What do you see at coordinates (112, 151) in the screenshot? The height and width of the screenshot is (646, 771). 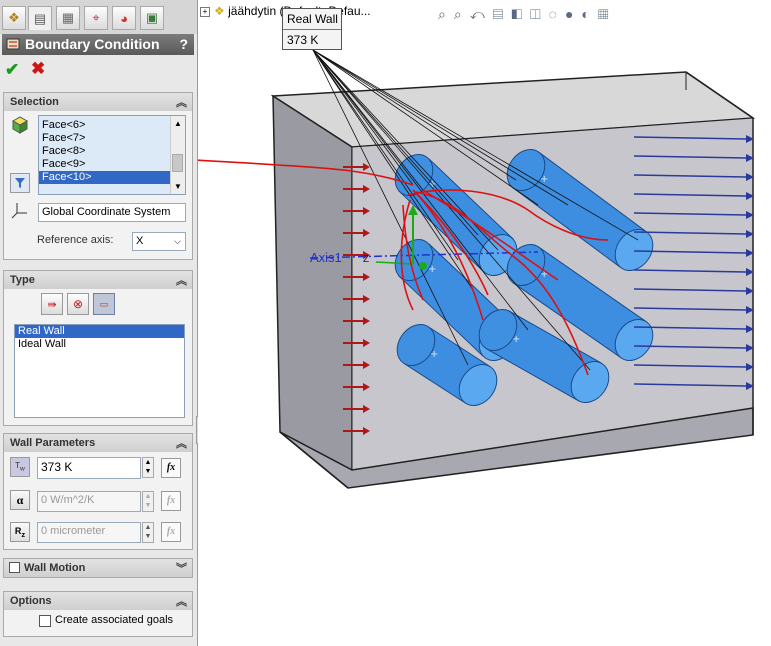 I see `face-list-item: Face<8>` at bounding box center [112, 151].